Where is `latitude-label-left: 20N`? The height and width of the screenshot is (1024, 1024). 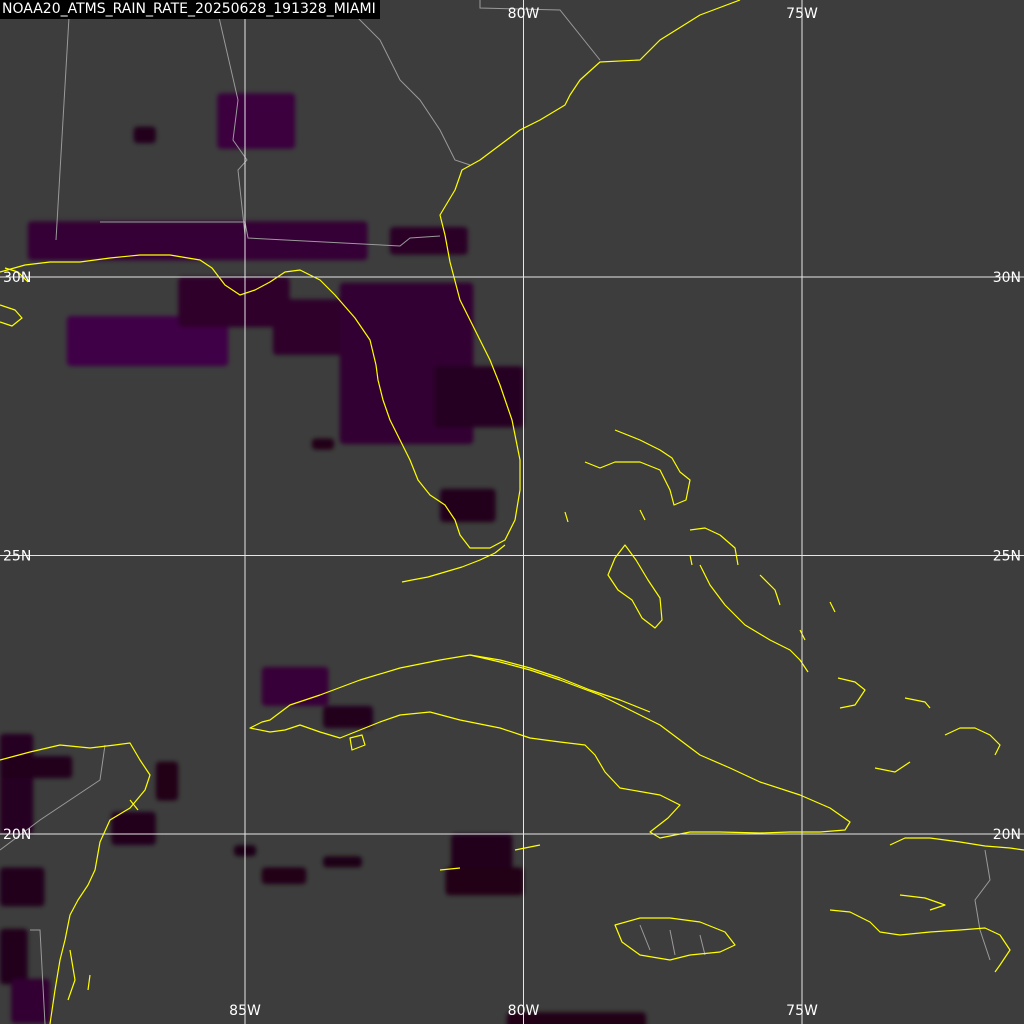 latitude-label-left: 20N is located at coordinates (17, 835).